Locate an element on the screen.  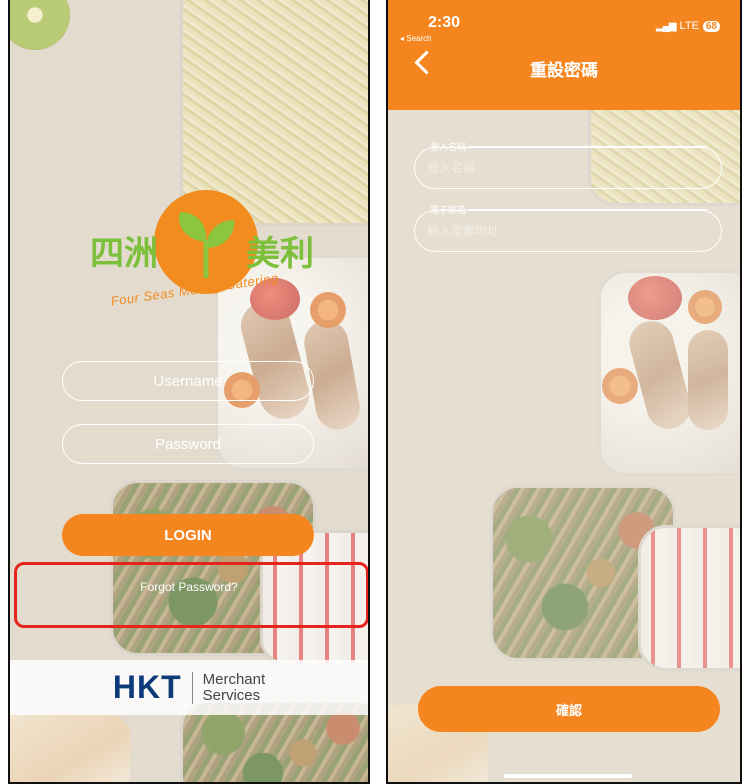
hkt-divider is located at coordinates (192, 687).